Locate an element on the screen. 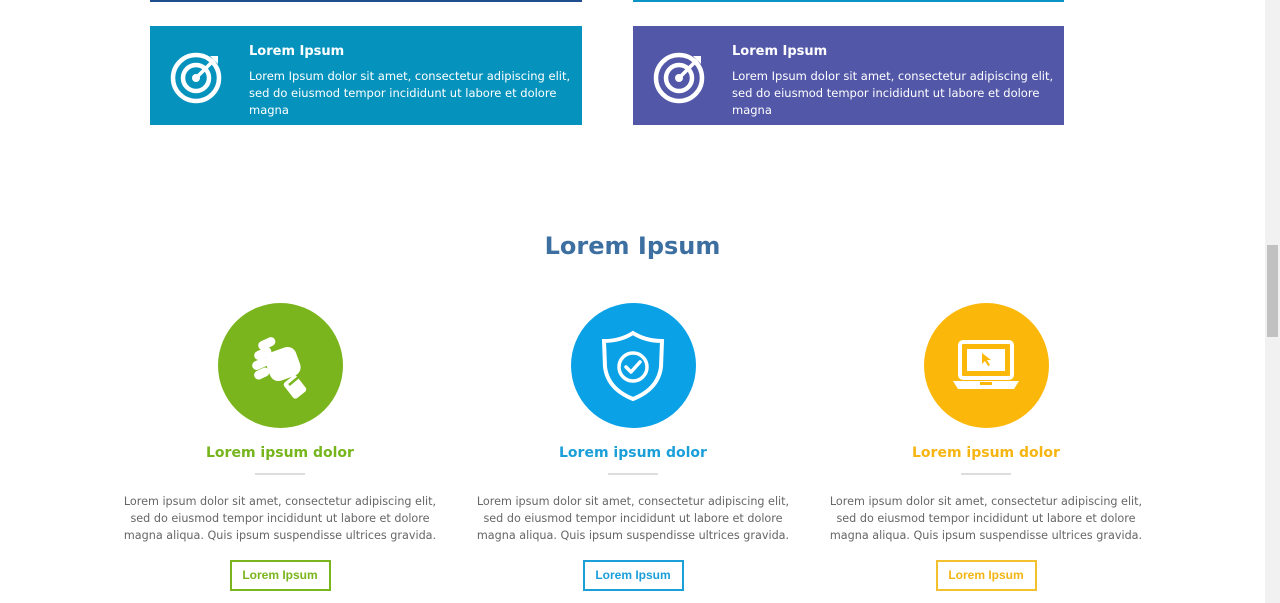  shield-check-icon is located at coordinates (633, 365).